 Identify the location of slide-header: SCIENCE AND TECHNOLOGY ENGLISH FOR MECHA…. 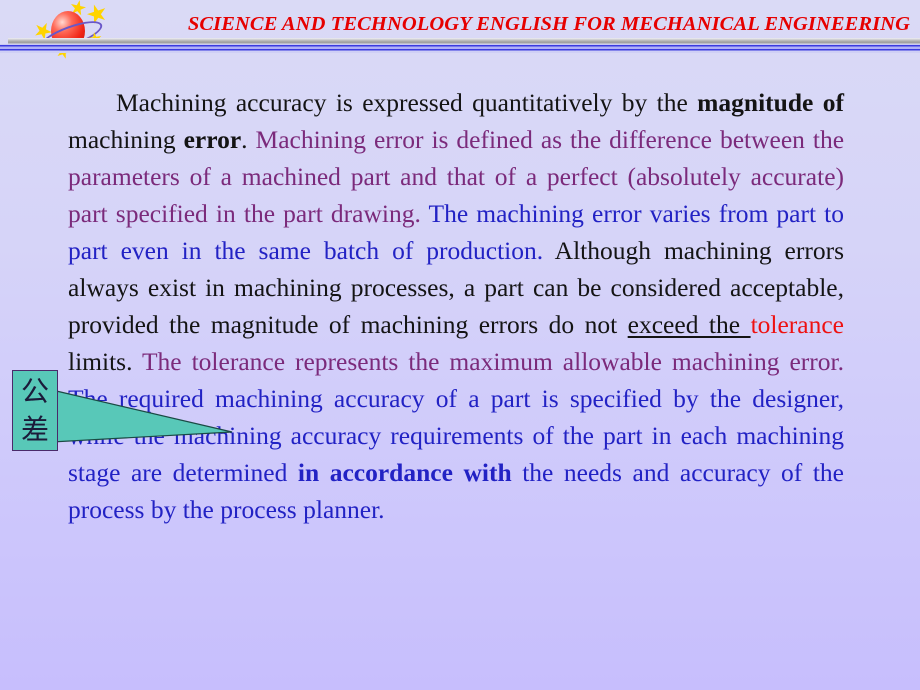
(460, 28).